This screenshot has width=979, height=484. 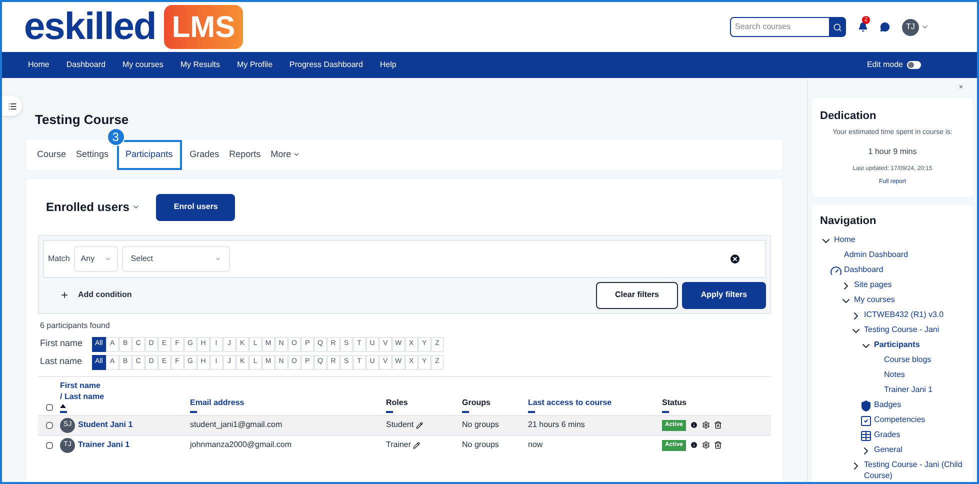 I want to click on navigation-link: Grades, so click(x=887, y=434).